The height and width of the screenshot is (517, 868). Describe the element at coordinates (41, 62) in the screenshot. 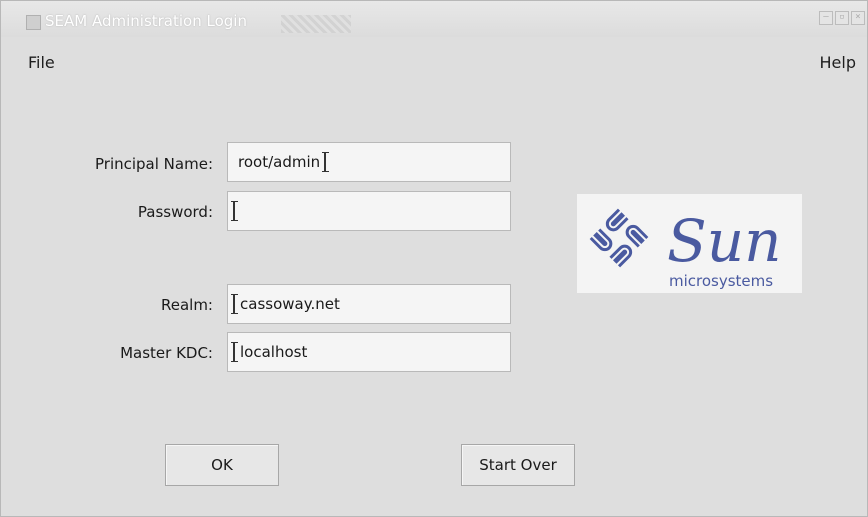

I see `menu-file: File` at that location.